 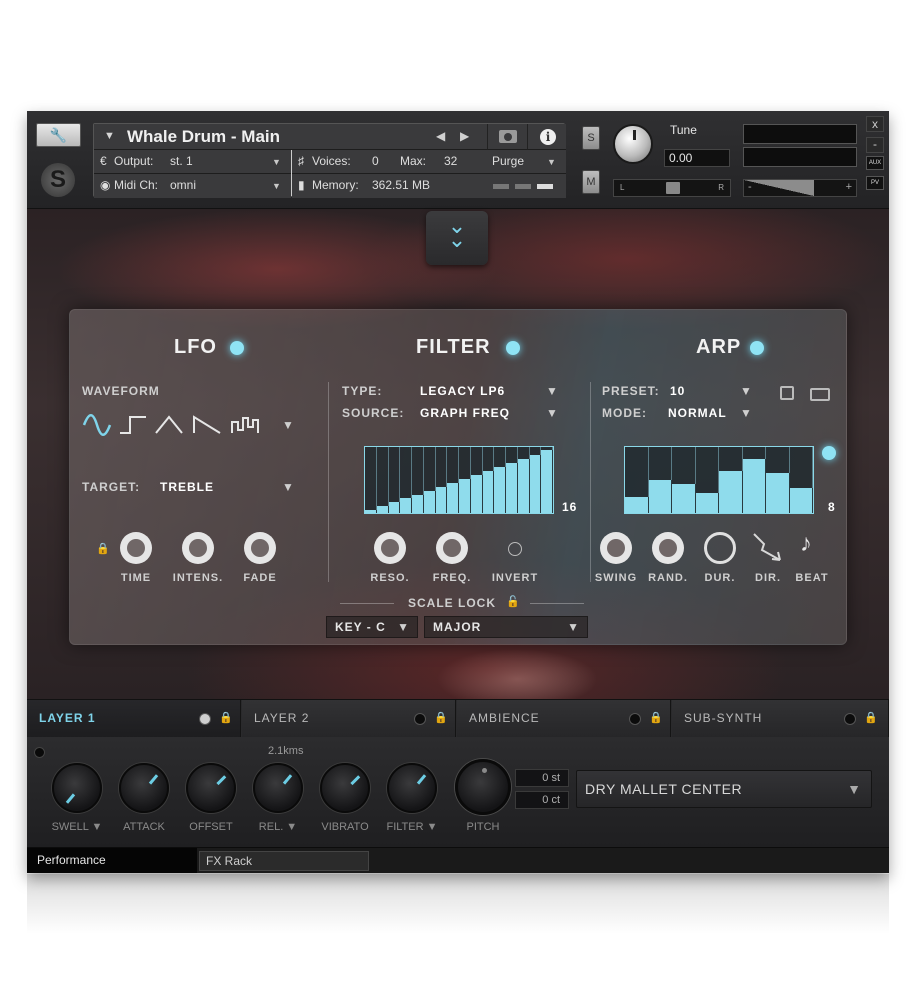 What do you see at coordinates (278, 788) in the screenshot?
I see `release-knob` at bounding box center [278, 788].